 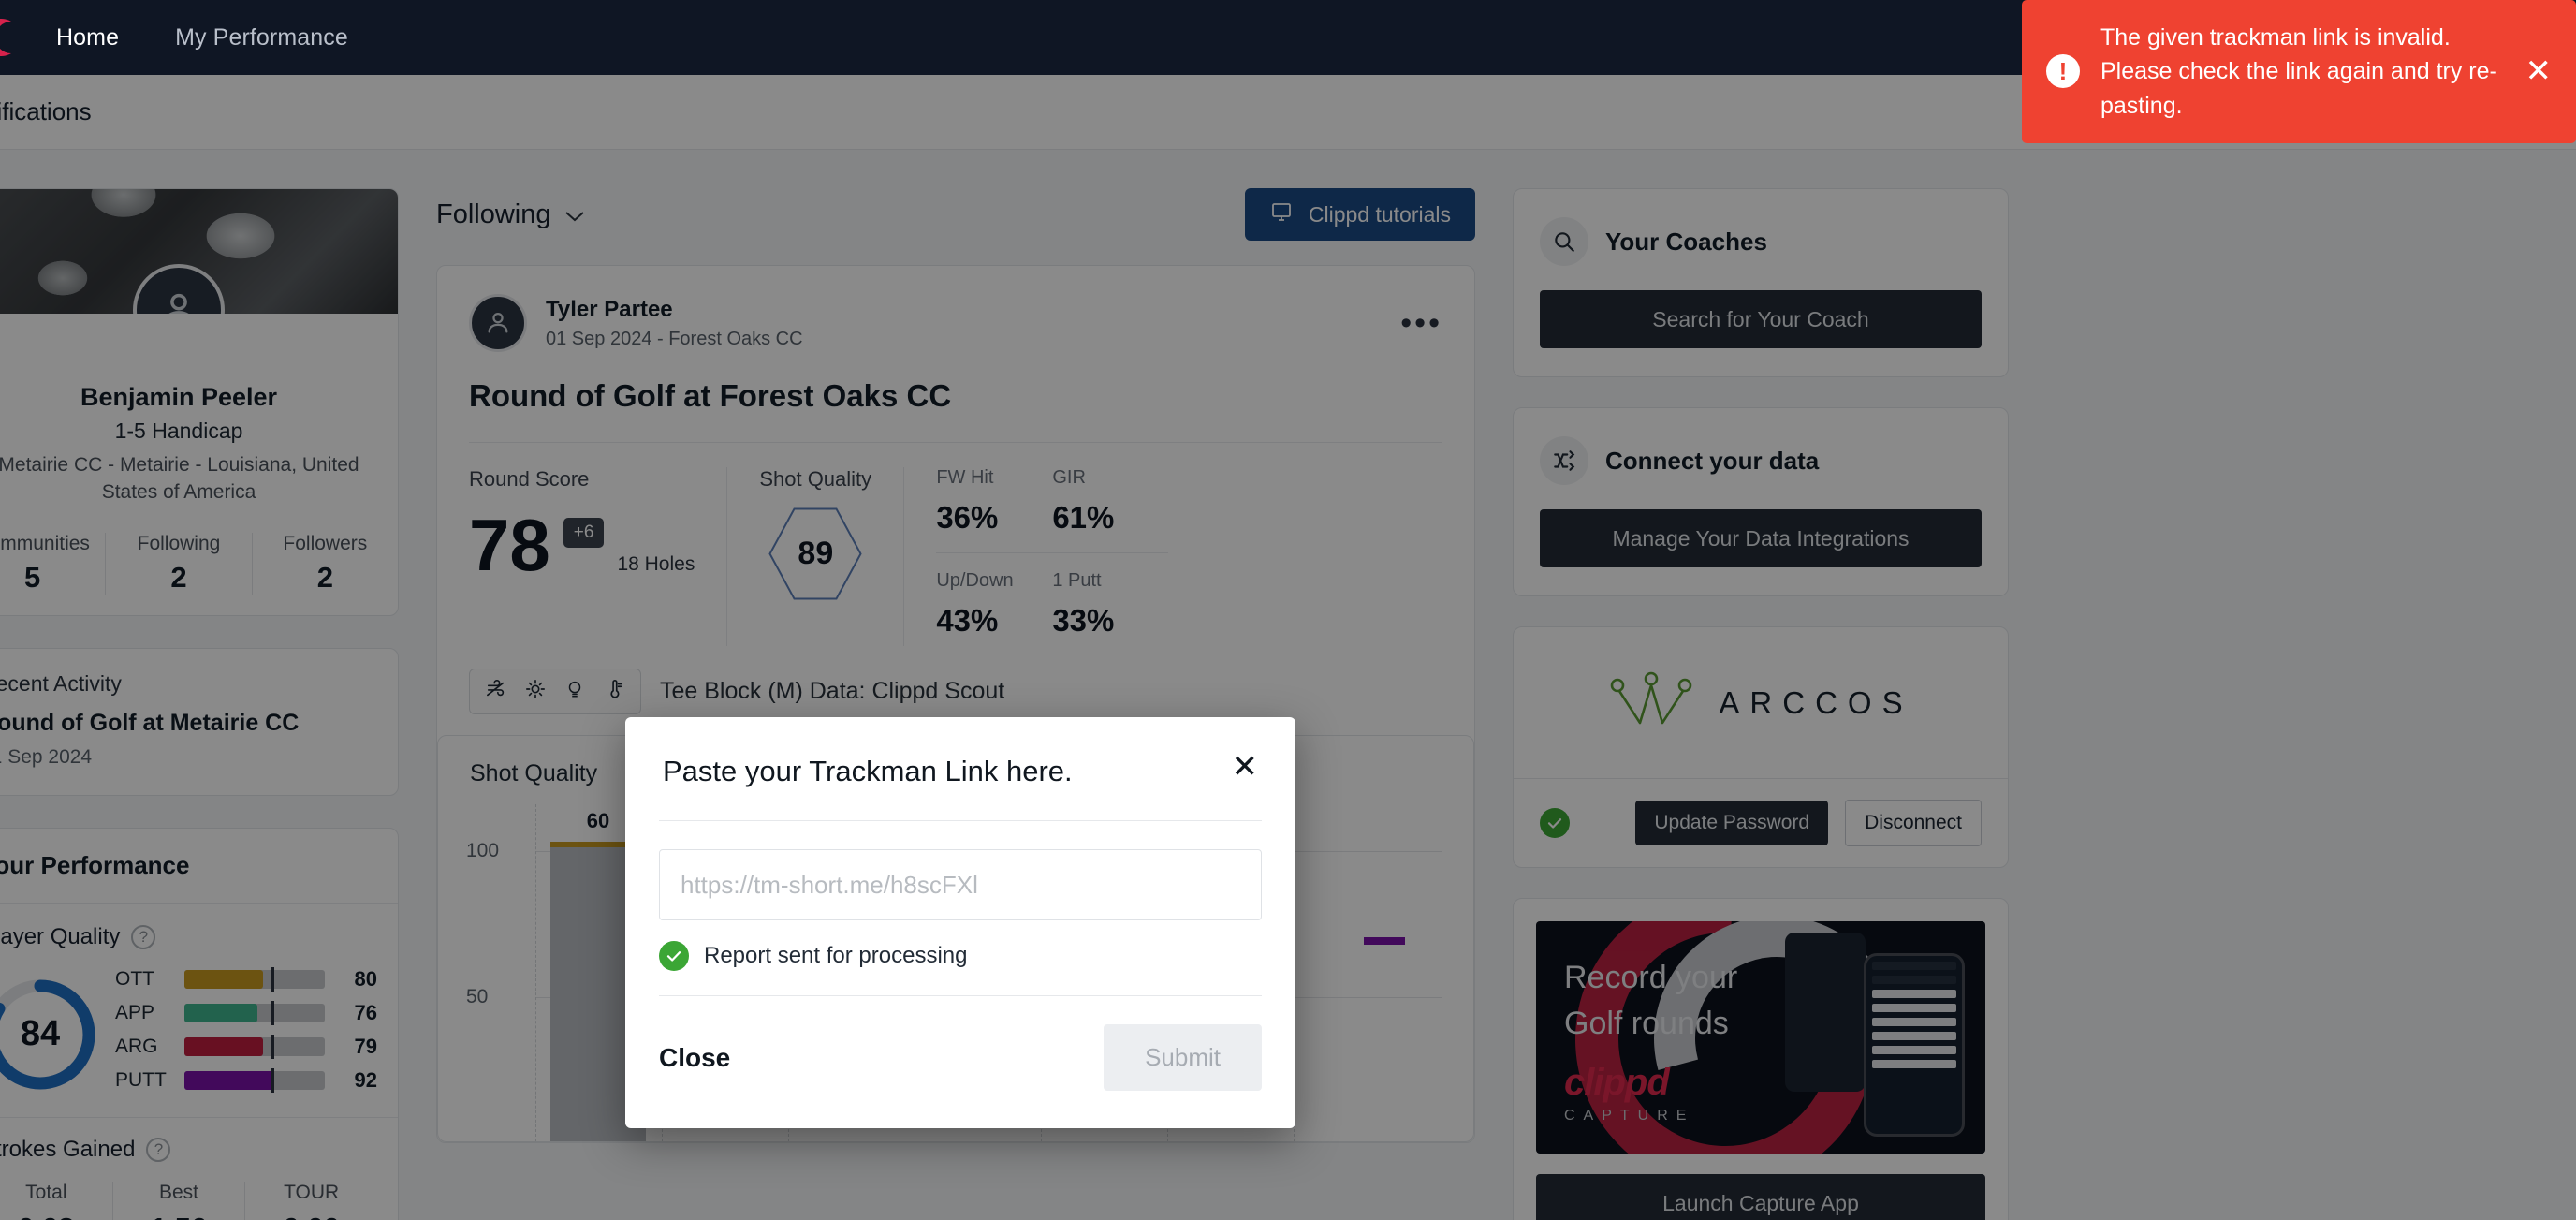 I want to click on launch-capture-app-button: Launch Capture App, so click(x=1760, y=1197).